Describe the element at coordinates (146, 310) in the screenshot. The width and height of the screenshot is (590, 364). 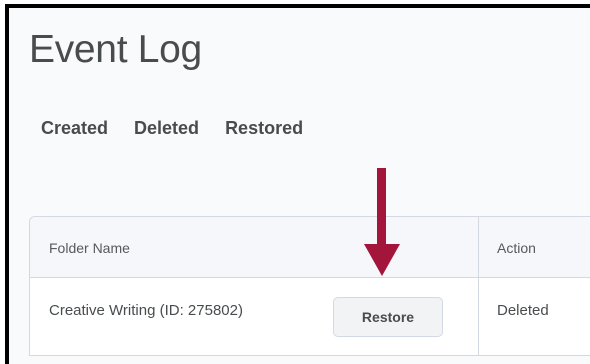
I see `folder-name-cell: Creative Writing (ID: 275802)` at that location.